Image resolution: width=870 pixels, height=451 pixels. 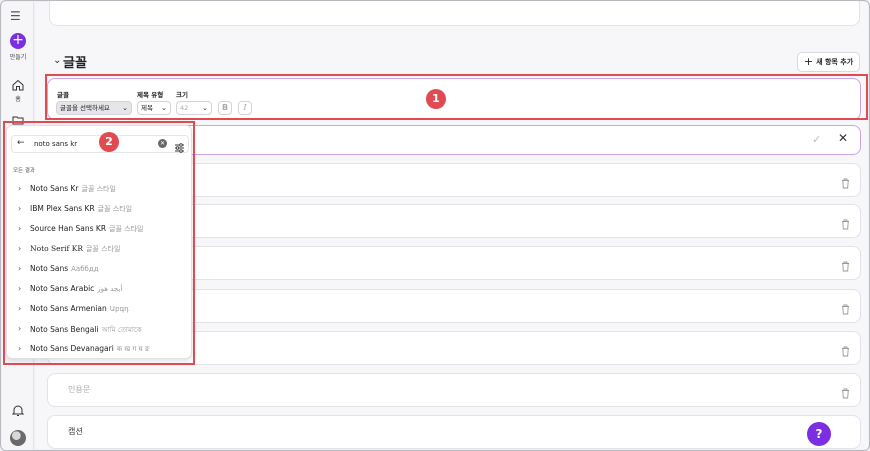 What do you see at coordinates (436, 99) in the screenshot?
I see `annotation-badge-1: 1` at bounding box center [436, 99].